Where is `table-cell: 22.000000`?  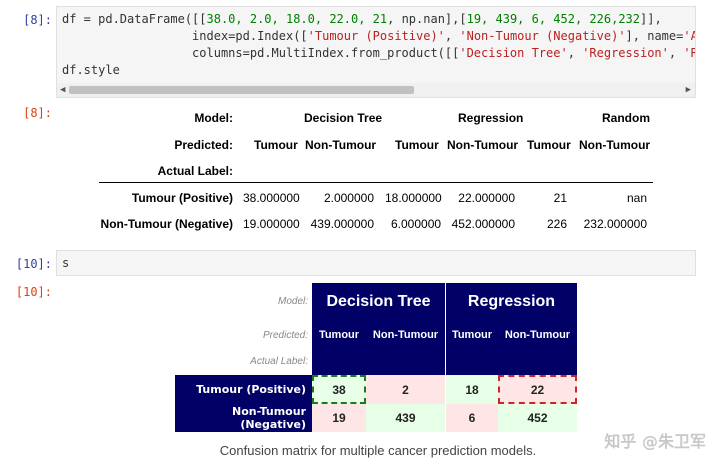
table-cell: 22.000000 is located at coordinates (486, 198).